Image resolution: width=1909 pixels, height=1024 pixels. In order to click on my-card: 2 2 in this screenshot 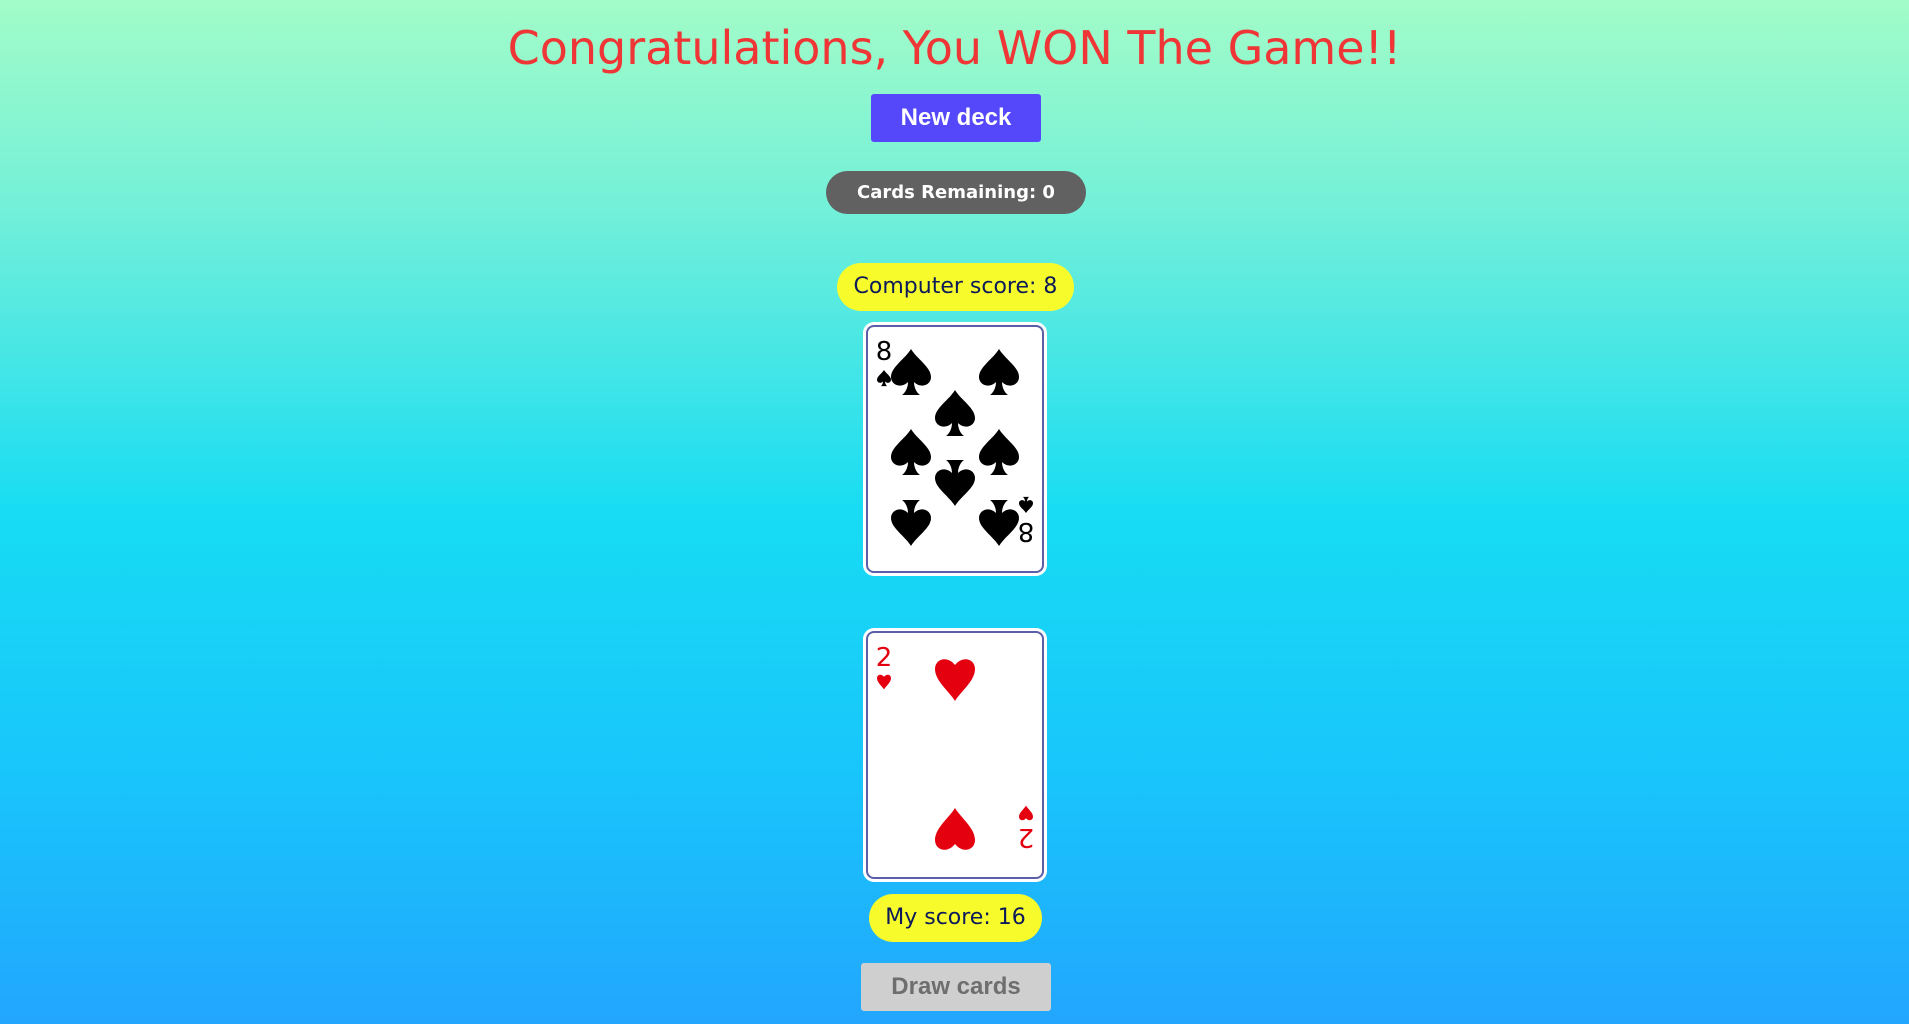, I will do `click(955, 755)`.